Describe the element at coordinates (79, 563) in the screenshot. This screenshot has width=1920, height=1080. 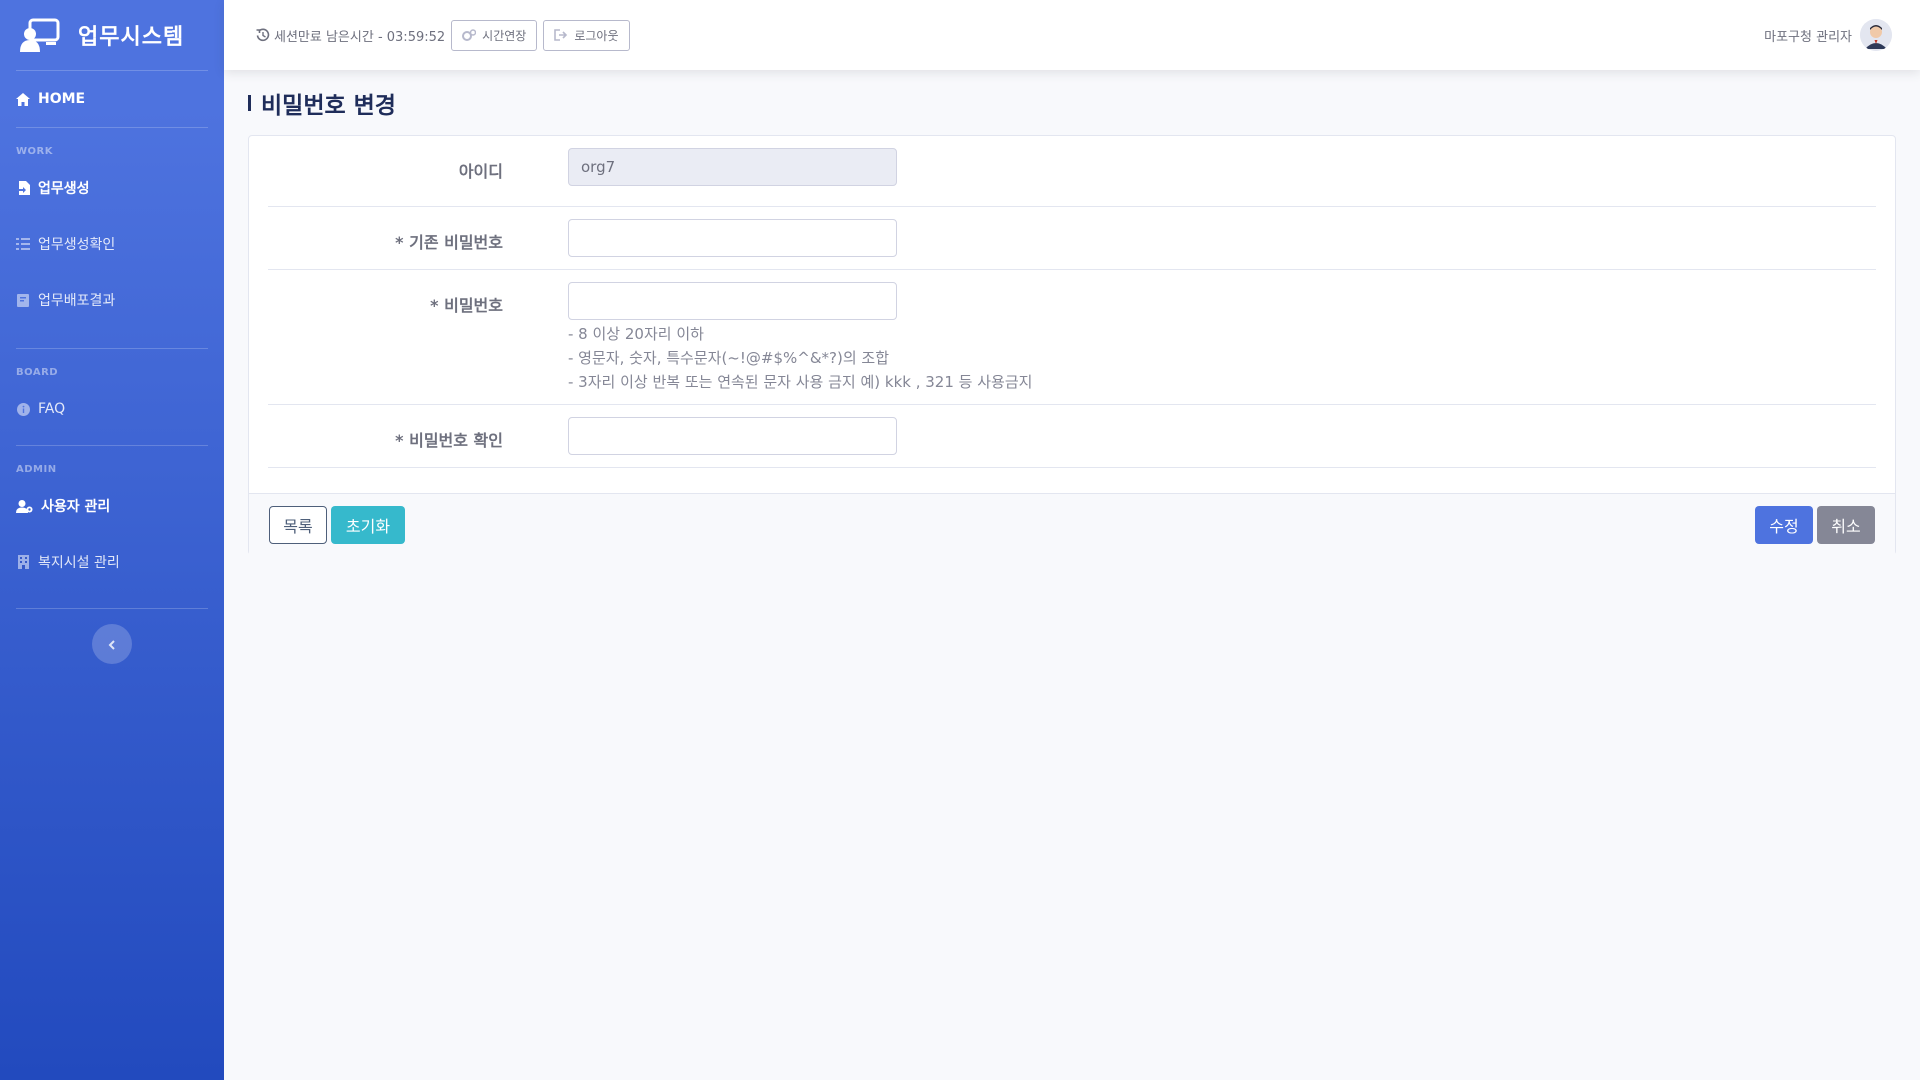
I see `sidebar-item-label: 복지시설 관리` at that location.